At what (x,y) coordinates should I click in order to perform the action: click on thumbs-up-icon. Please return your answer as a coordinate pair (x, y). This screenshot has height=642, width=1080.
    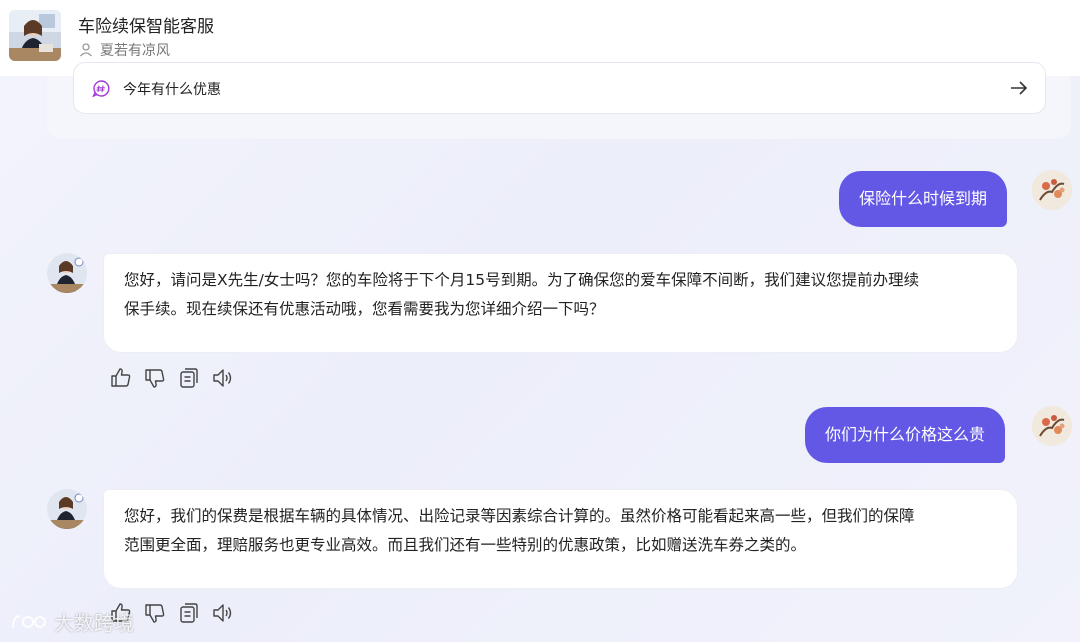
    Looking at the image, I should click on (121, 378).